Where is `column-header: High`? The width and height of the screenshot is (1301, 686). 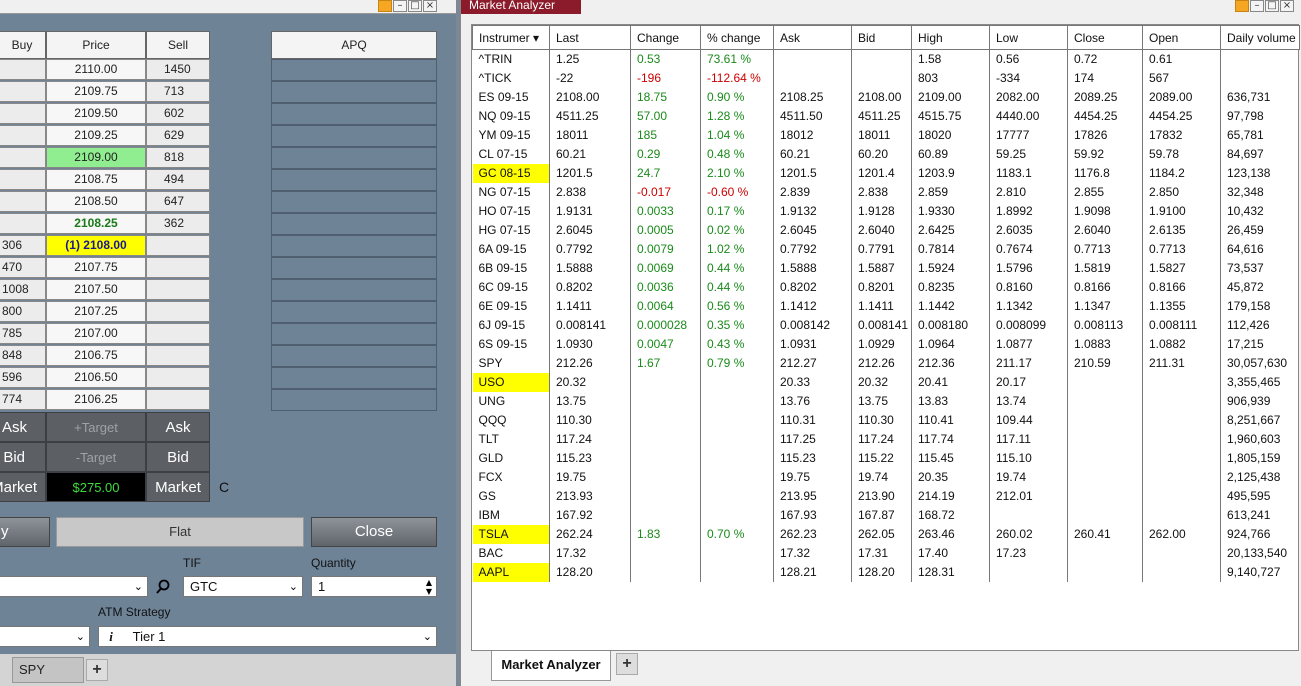 column-header: High is located at coordinates (950, 37).